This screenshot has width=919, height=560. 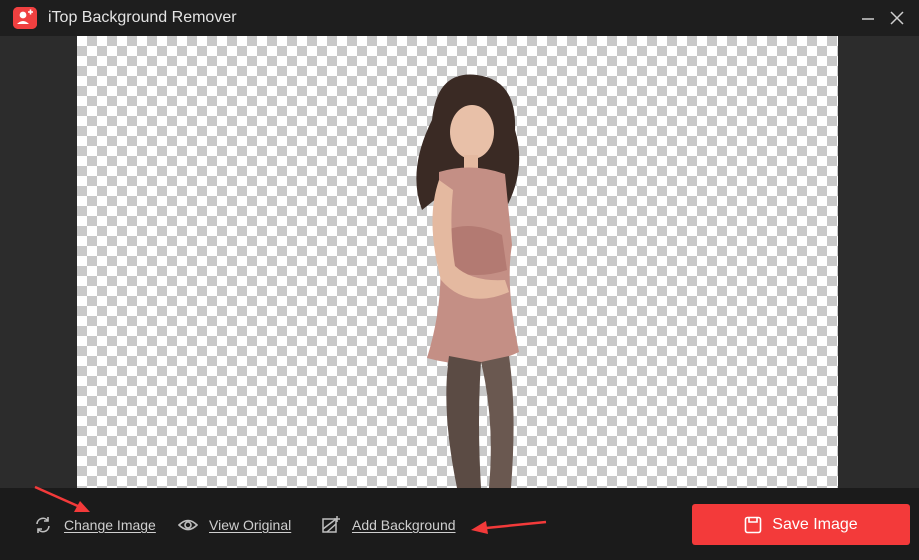 What do you see at coordinates (404, 525) in the screenshot?
I see `add-background-label: Add Background` at bounding box center [404, 525].